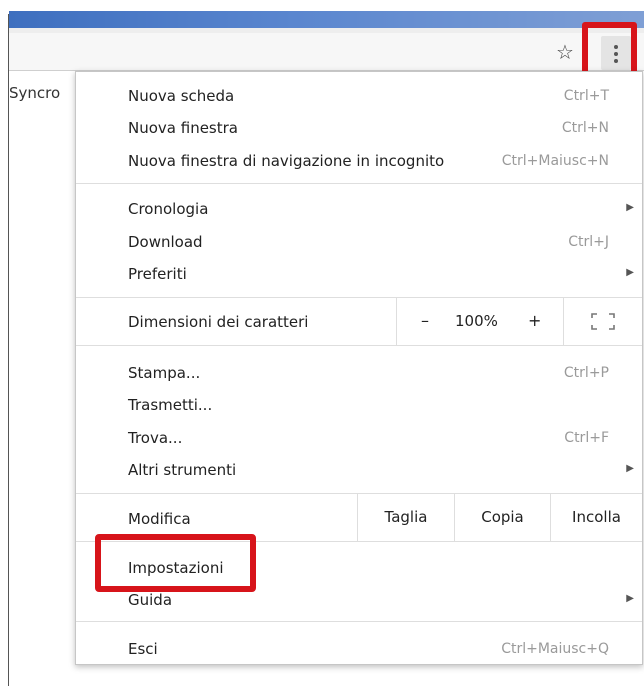 The height and width of the screenshot is (686, 644). I want to click on menu-item-downloads: Download Ctrl+J, so click(359, 242).